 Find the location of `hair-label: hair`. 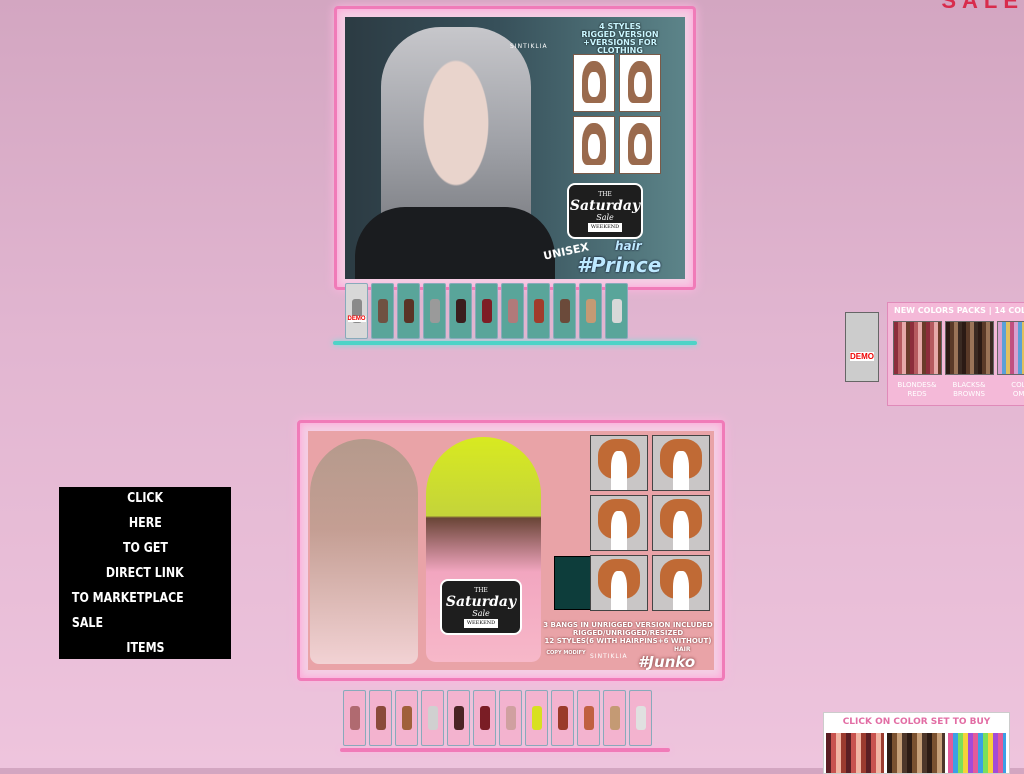

hair-label: hair is located at coordinates (628, 246).